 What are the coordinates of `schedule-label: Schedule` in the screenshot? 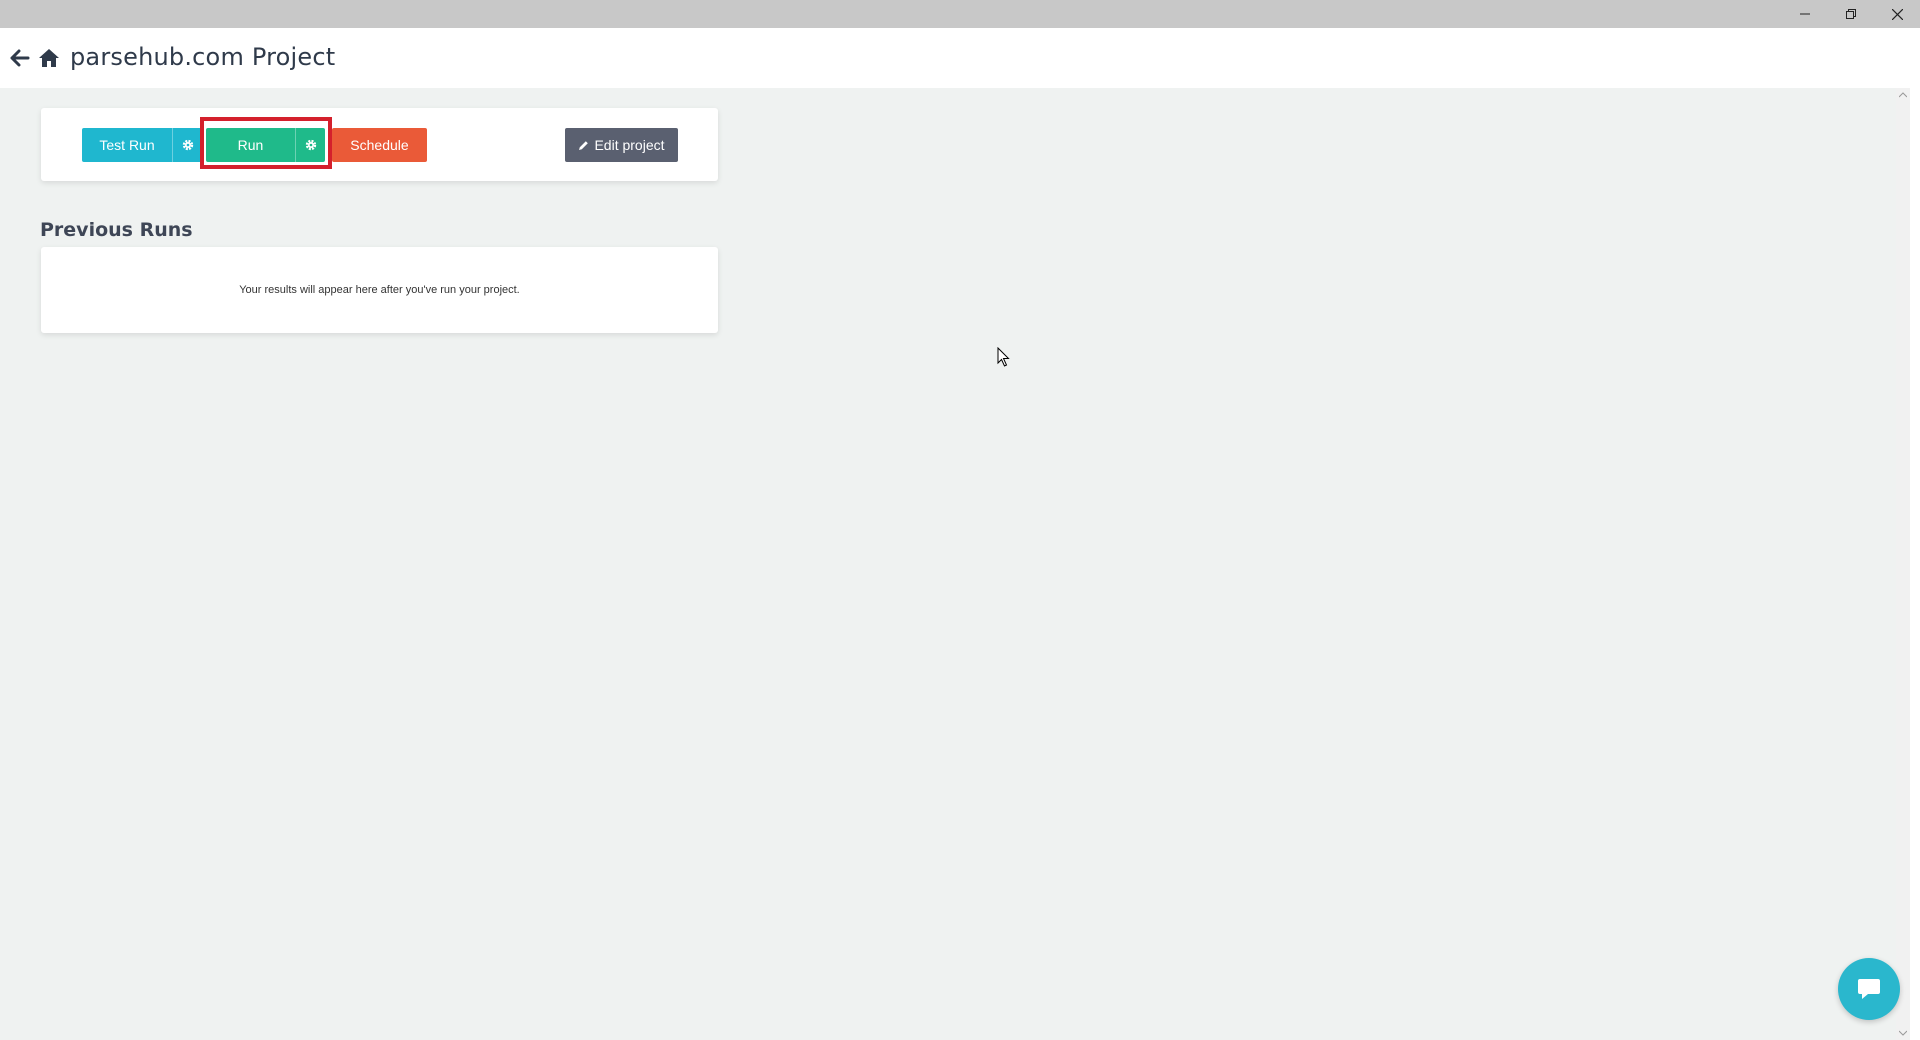 It's located at (379, 145).